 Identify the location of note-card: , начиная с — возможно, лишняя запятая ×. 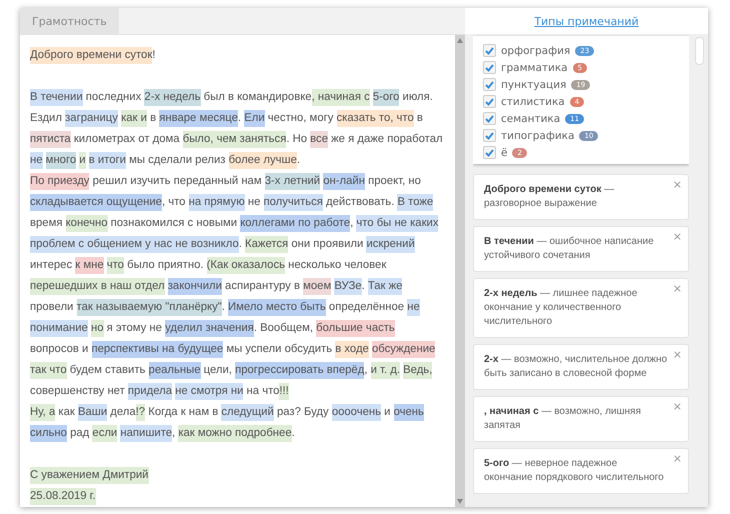
(581, 419).